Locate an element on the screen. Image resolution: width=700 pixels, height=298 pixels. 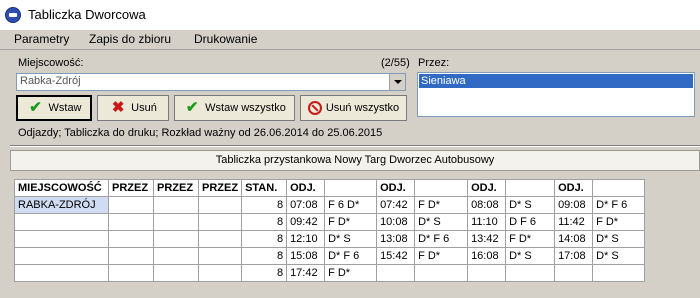
table-cell: 08:08 is located at coordinates (487, 205).